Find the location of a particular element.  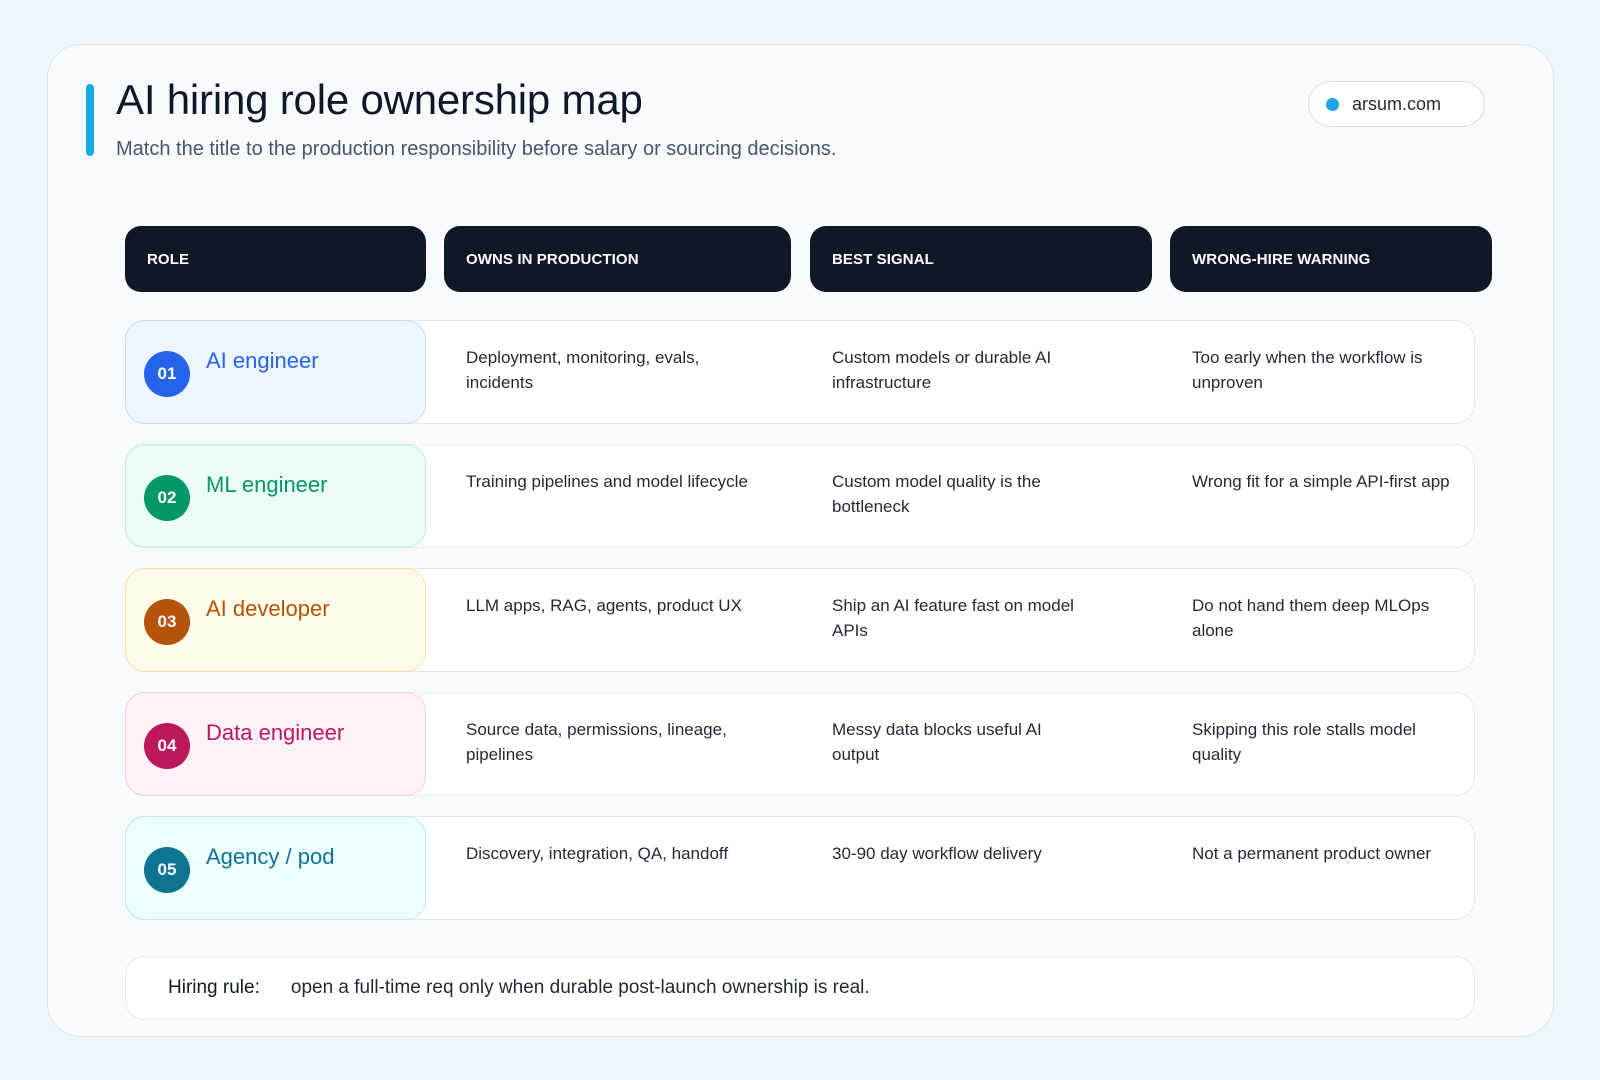

role-cell: 02 ML engineer is located at coordinates (275, 496).